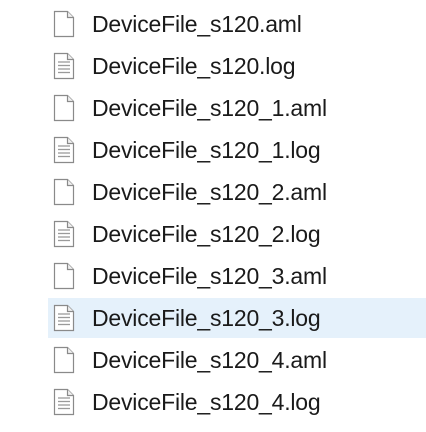  I want to click on file-row: DeviceFile_s120_4.aml, so click(237, 360).